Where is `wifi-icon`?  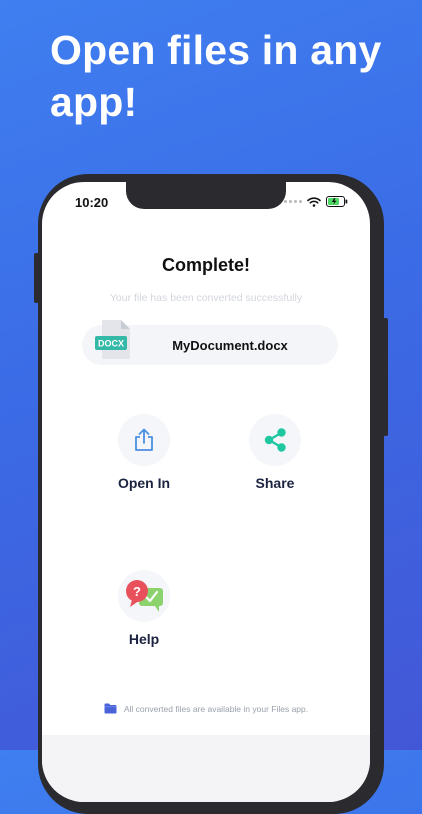 wifi-icon is located at coordinates (314, 201).